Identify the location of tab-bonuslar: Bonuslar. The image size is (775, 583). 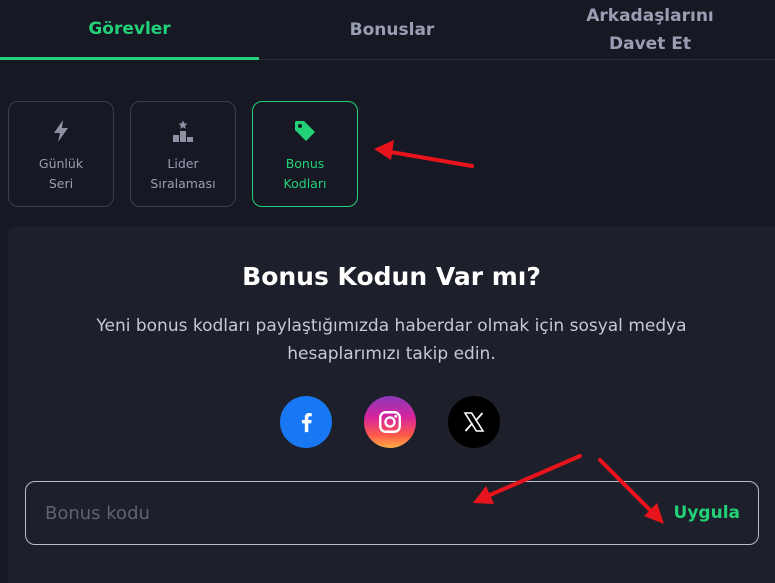
(392, 29).